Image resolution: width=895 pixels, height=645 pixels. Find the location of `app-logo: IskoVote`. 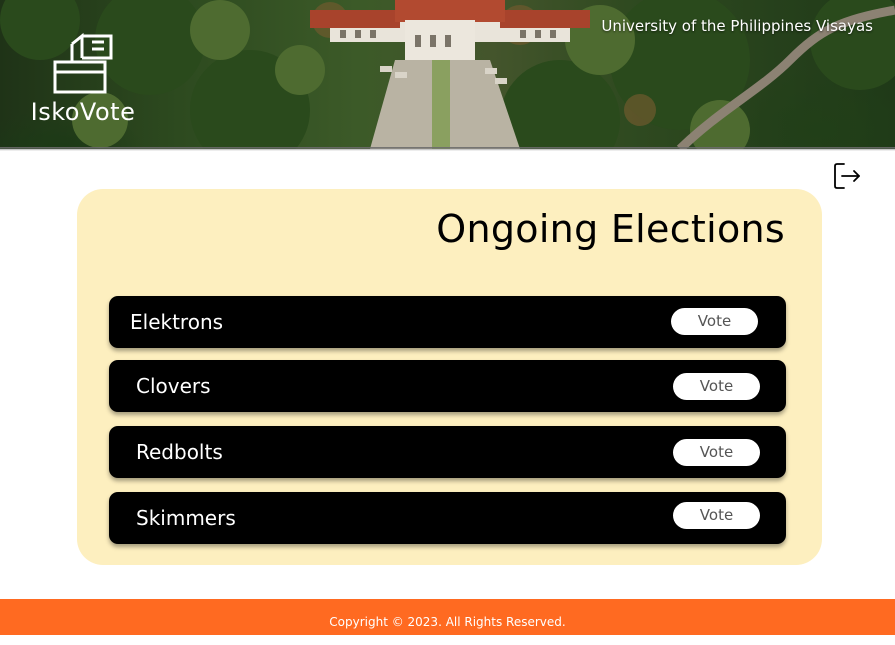

app-logo: IskoVote is located at coordinates (83, 79).